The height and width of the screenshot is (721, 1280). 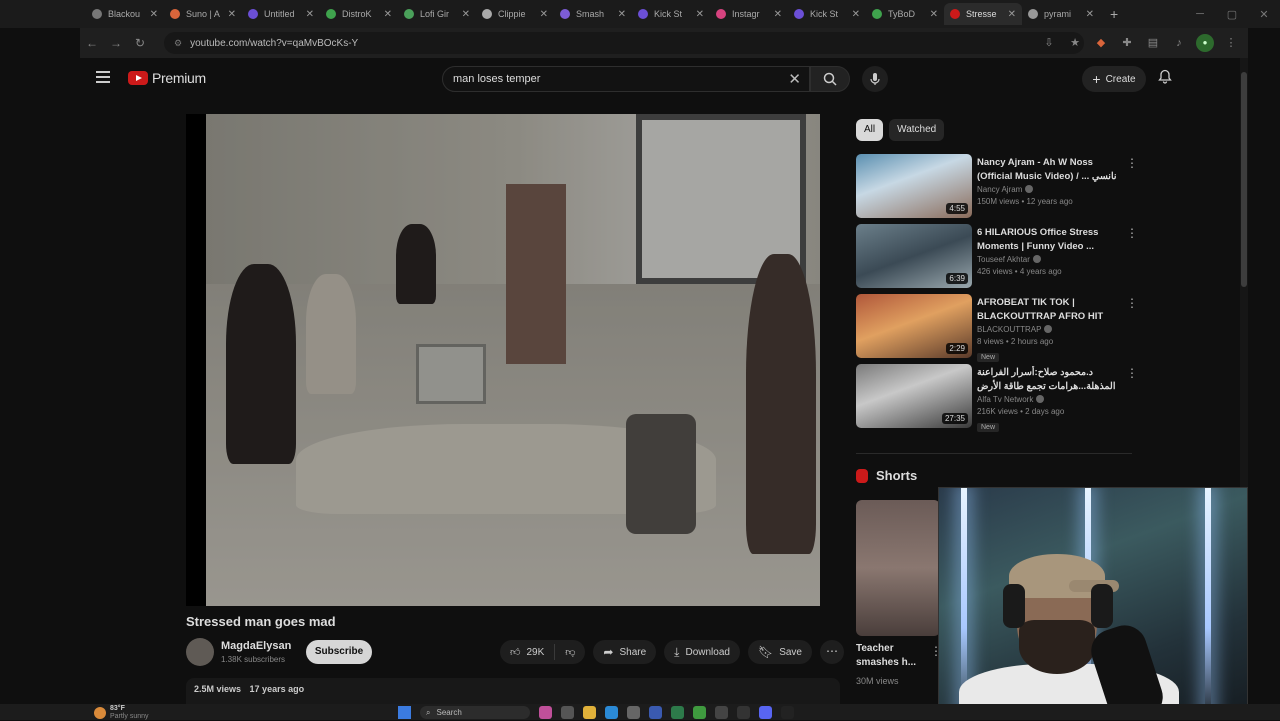 I want to click on media-control-icon: ♪, so click(x=1179, y=43).